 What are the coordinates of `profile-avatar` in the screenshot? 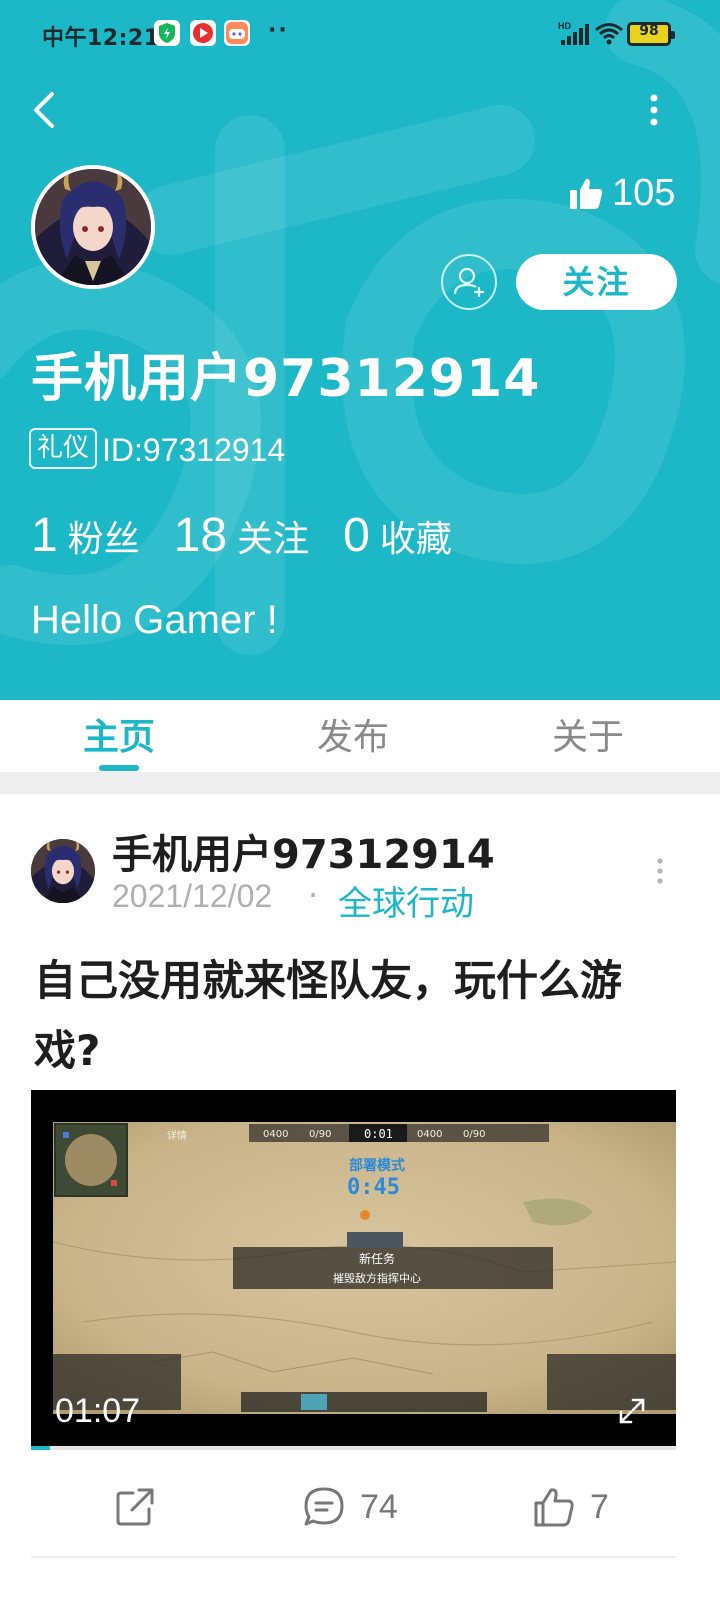 It's located at (93, 227).